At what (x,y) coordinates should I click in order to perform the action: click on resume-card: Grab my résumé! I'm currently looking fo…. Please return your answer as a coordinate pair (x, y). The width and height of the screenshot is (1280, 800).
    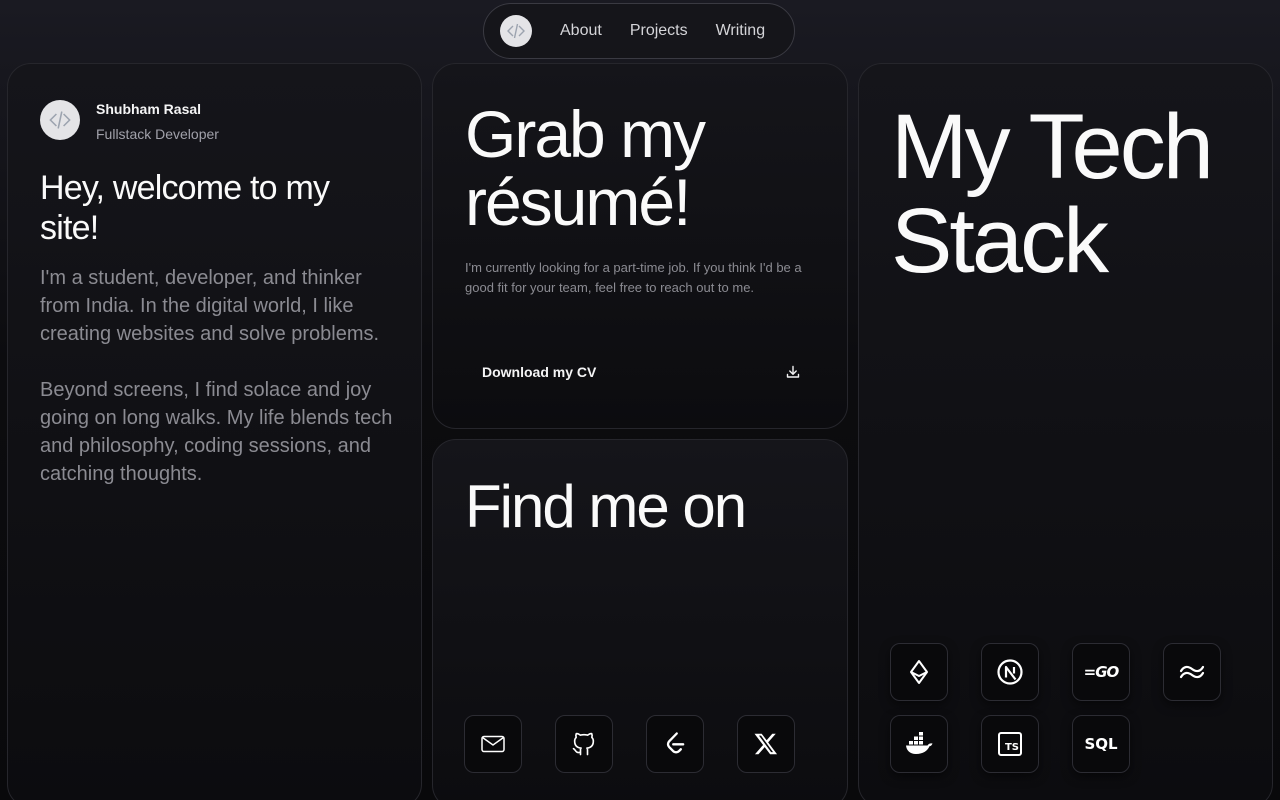
    Looking at the image, I should click on (640, 246).